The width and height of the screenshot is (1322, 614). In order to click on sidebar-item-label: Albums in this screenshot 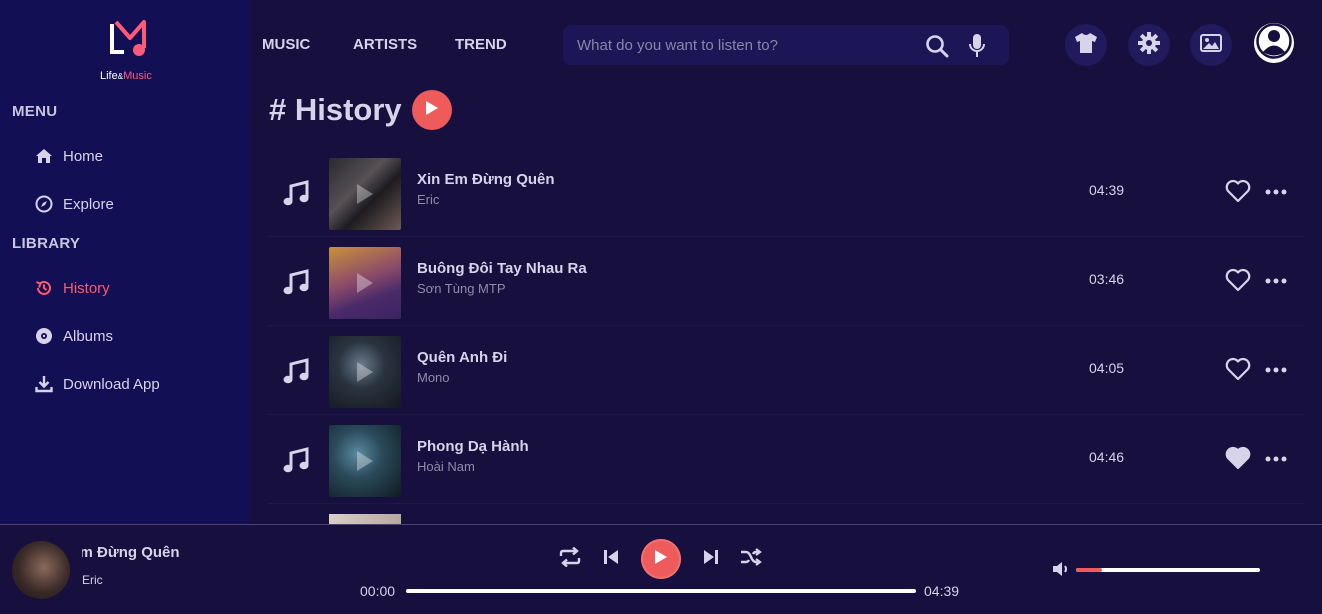, I will do `click(88, 336)`.